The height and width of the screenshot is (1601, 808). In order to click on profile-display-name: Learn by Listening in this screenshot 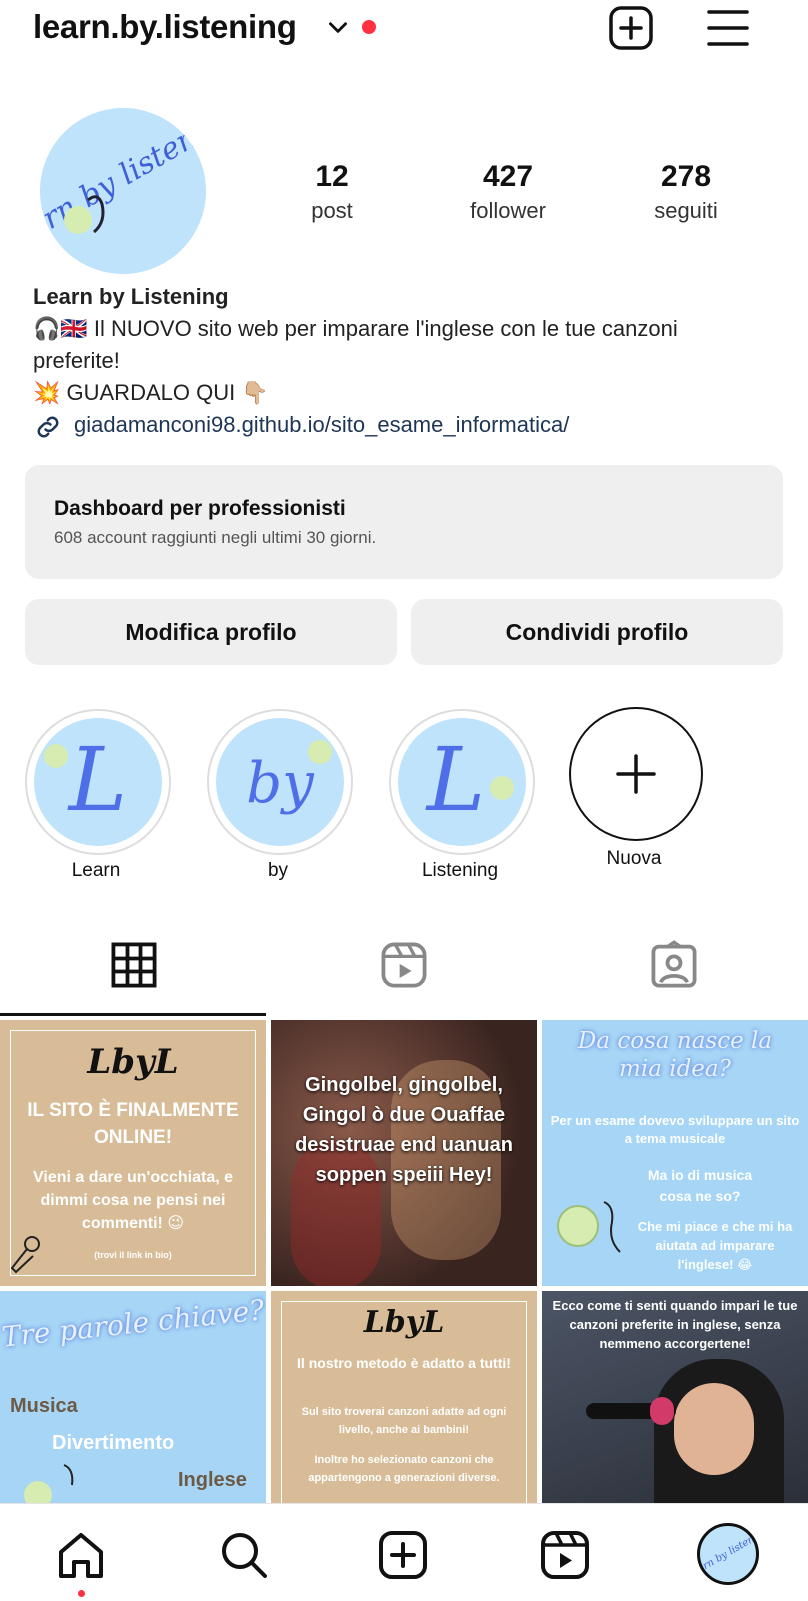, I will do `click(131, 296)`.